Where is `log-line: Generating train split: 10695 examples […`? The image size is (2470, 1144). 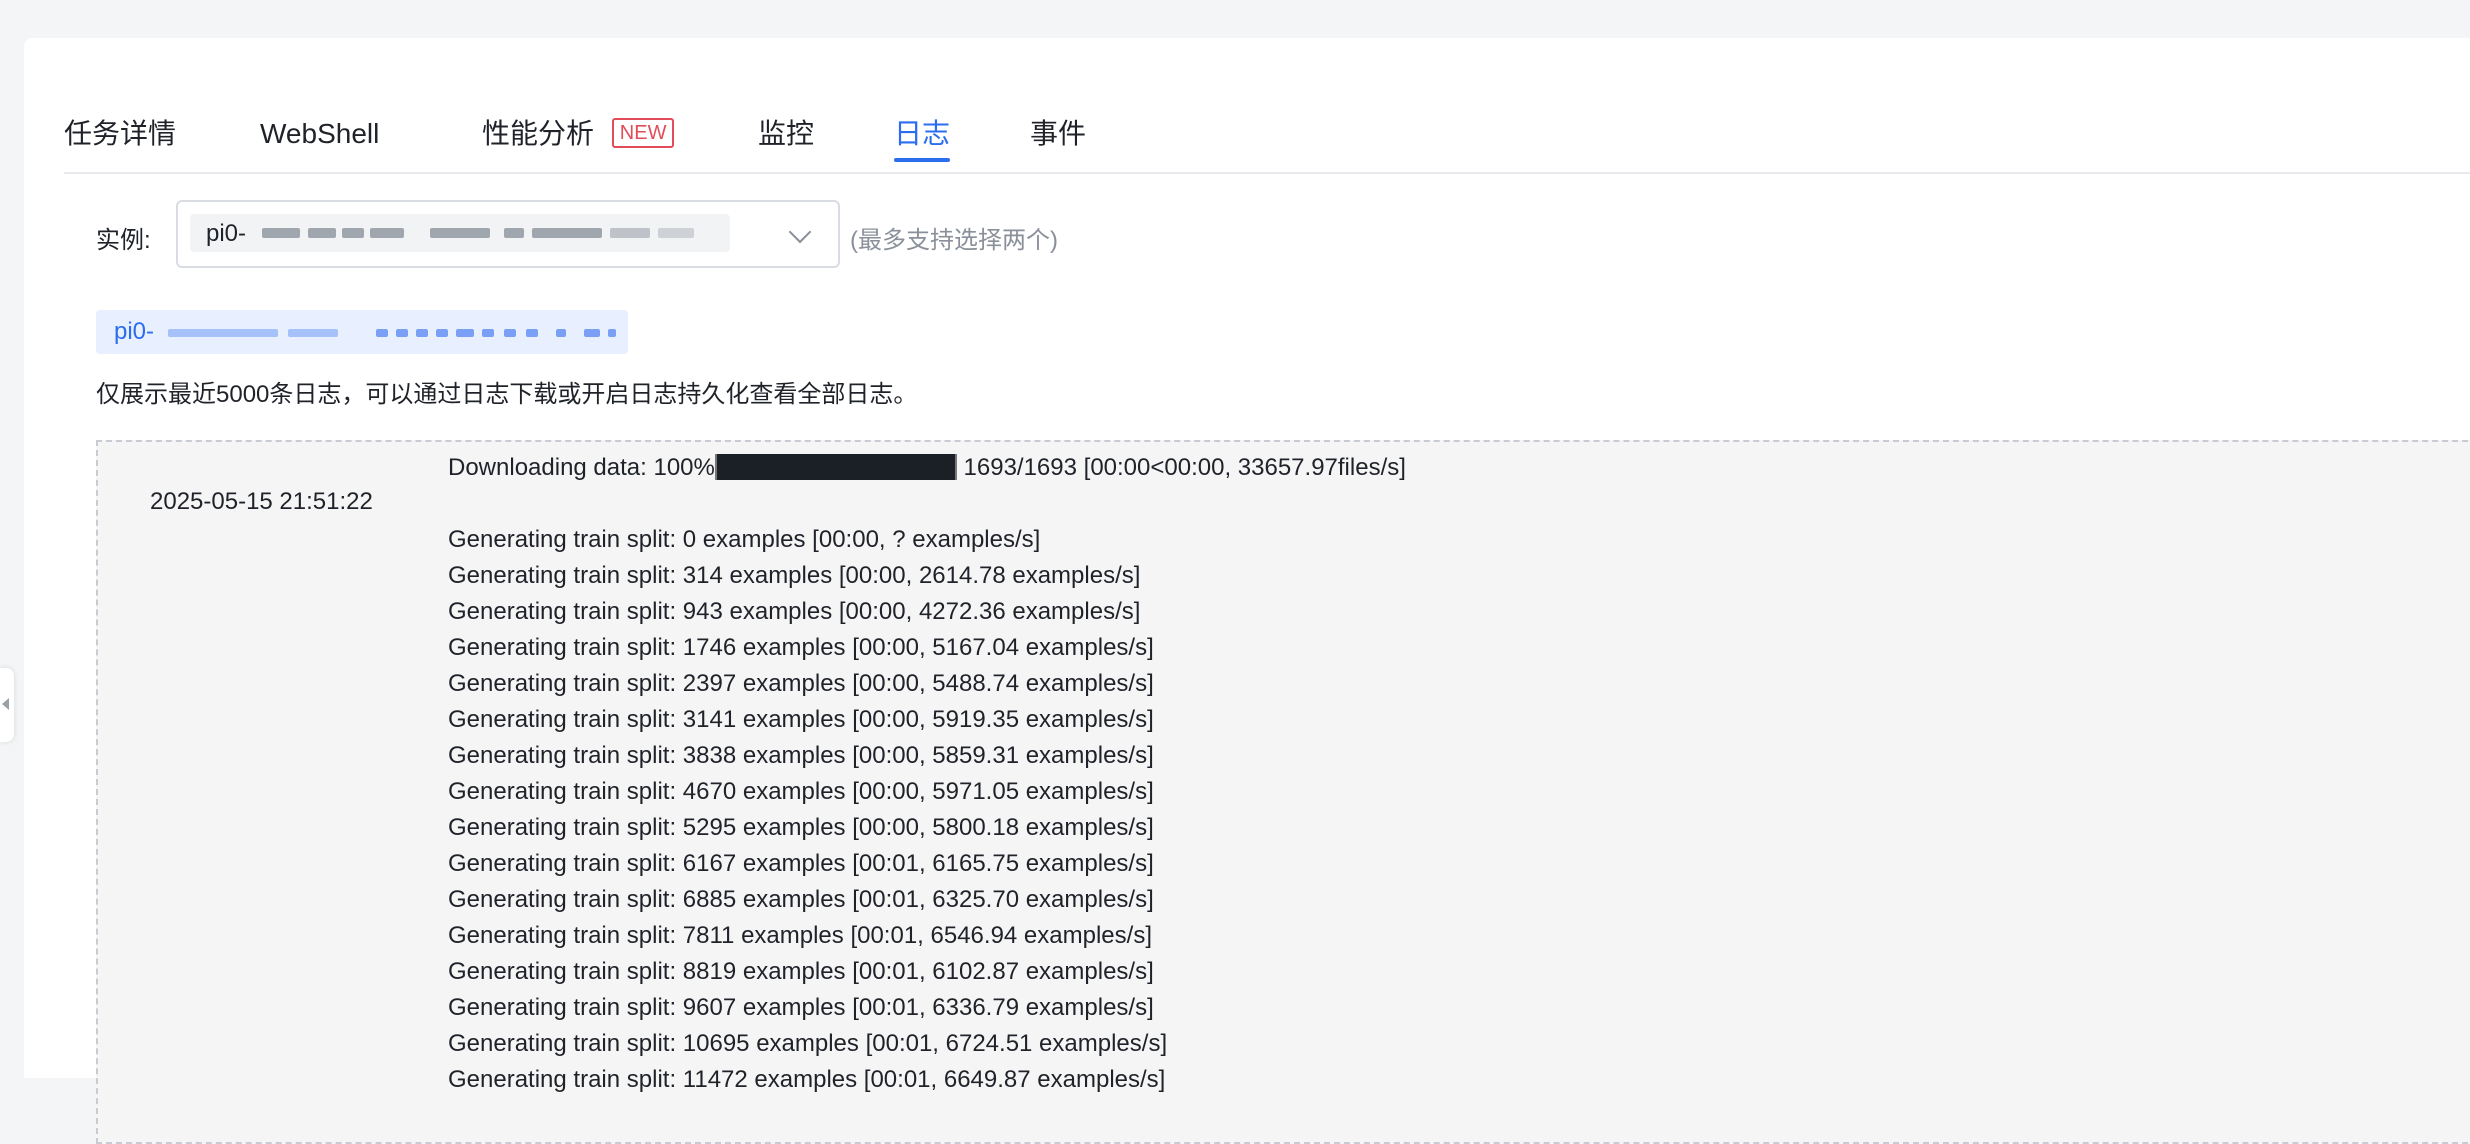
log-line: Generating train split: 10695 examples [… is located at coordinates (808, 1043).